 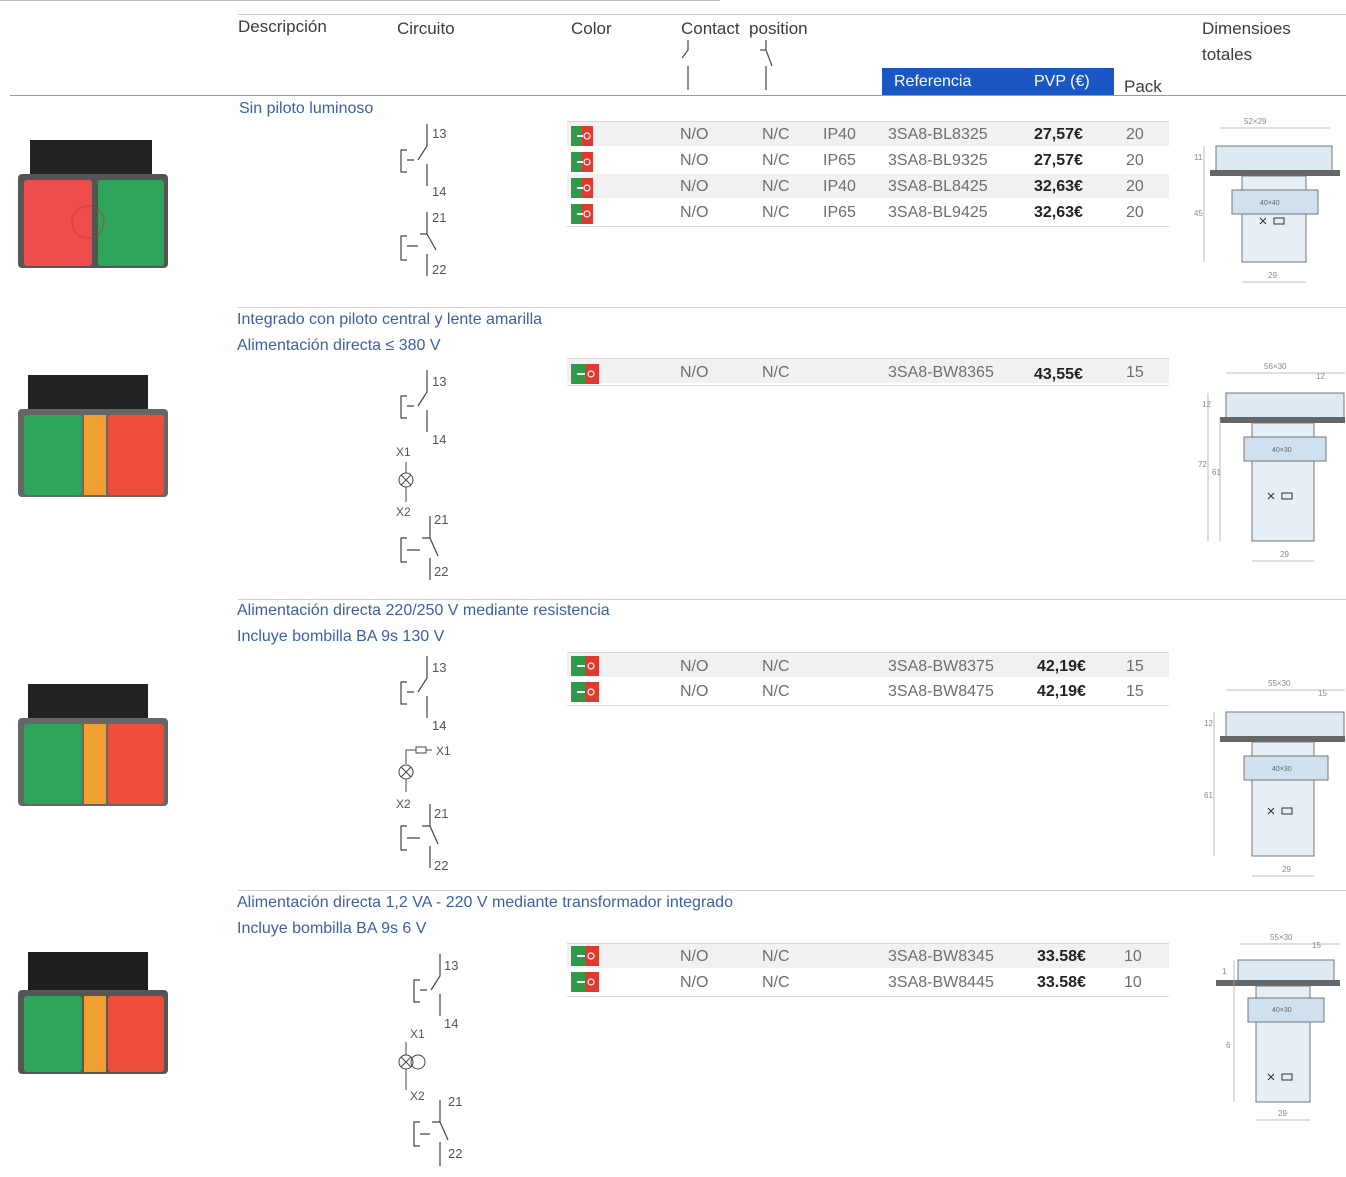 I want to click on dim-label: 56×30, so click(x=1275, y=366).